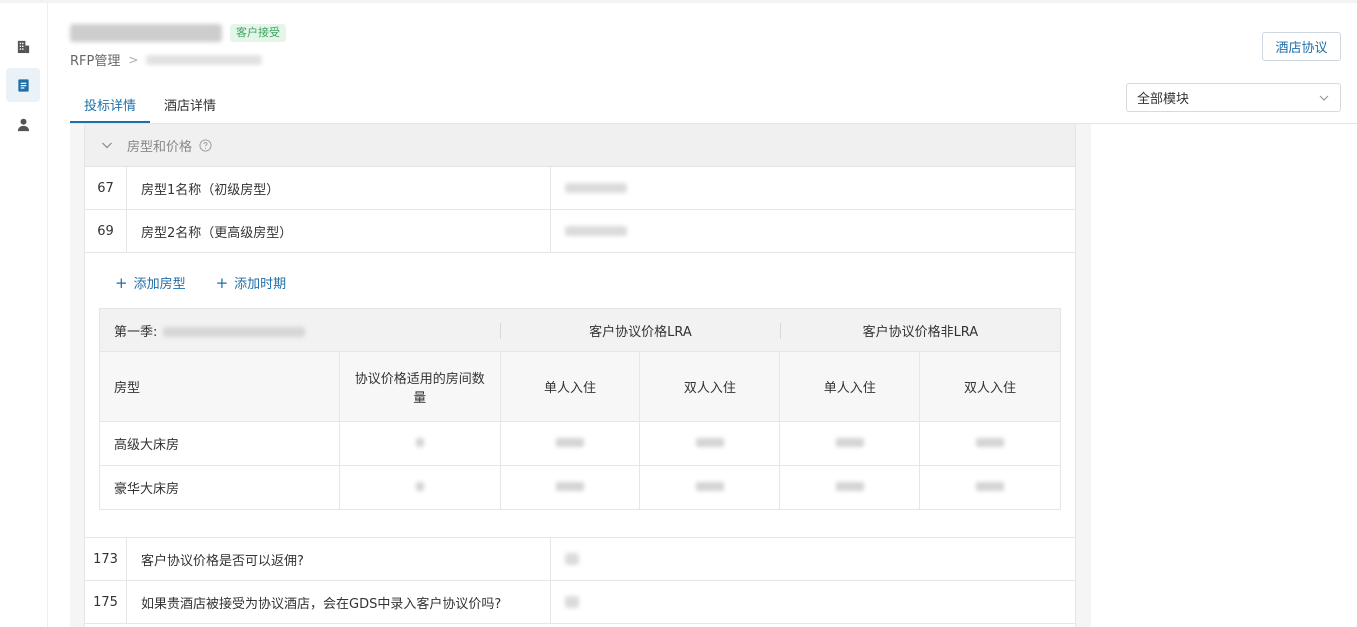 The width and height of the screenshot is (1357, 627). Describe the element at coordinates (106, 188) in the screenshot. I see `question-number: 67` at that location.